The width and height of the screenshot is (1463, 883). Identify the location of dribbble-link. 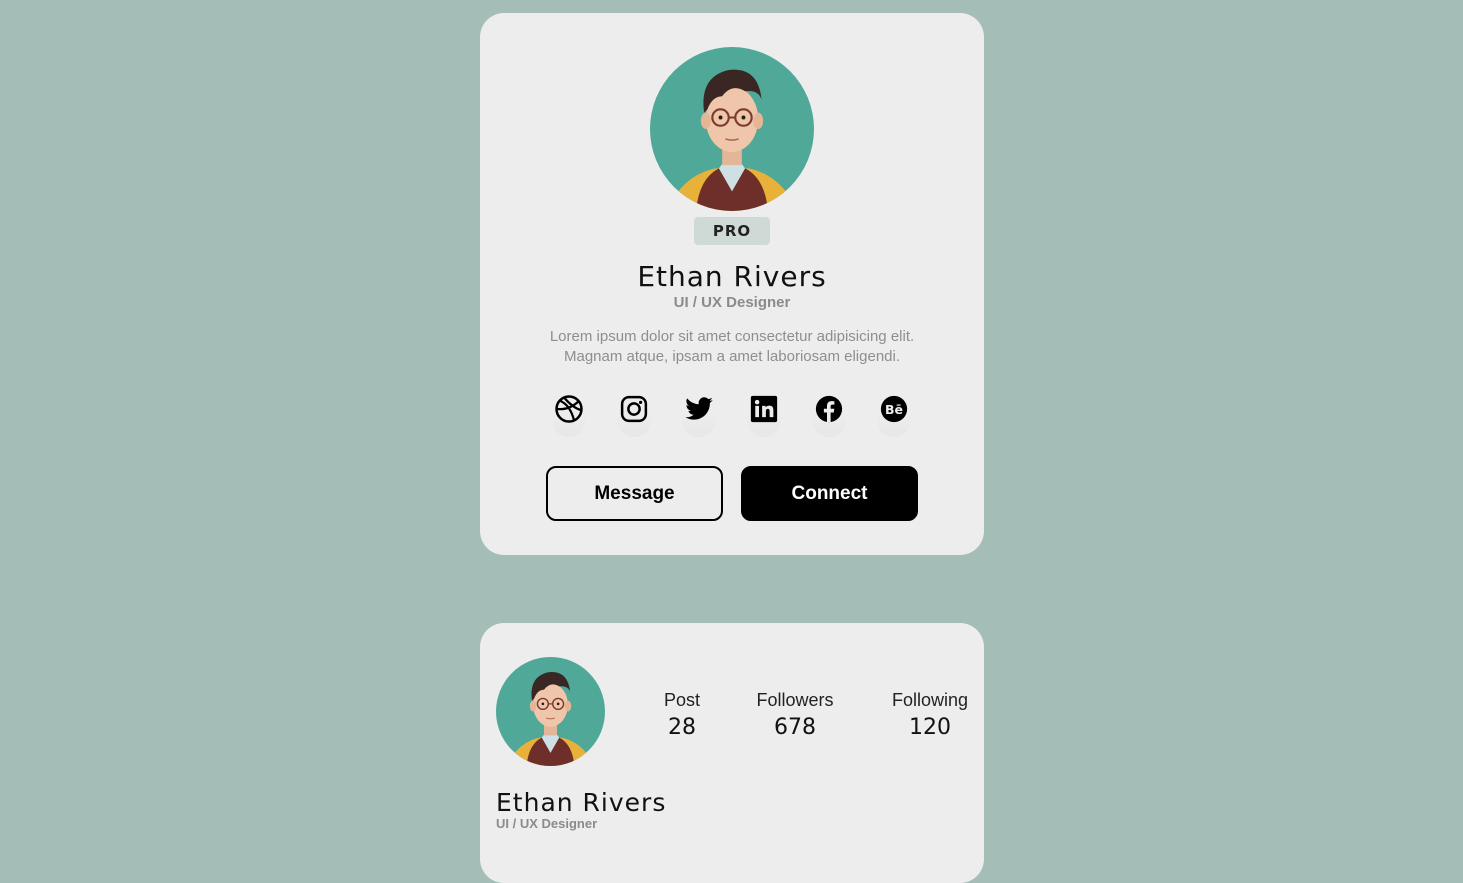
(569, 414).